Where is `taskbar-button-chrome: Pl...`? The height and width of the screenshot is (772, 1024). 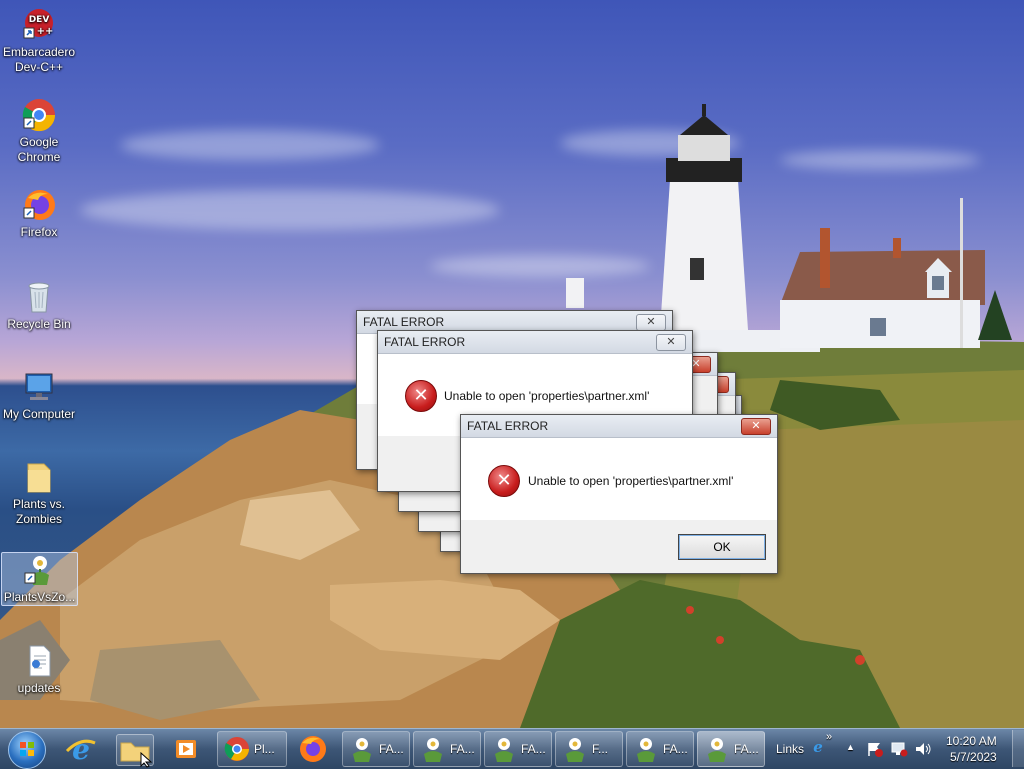 taskbar-button-chrome: Pl... is located at coordinates (252, 749).